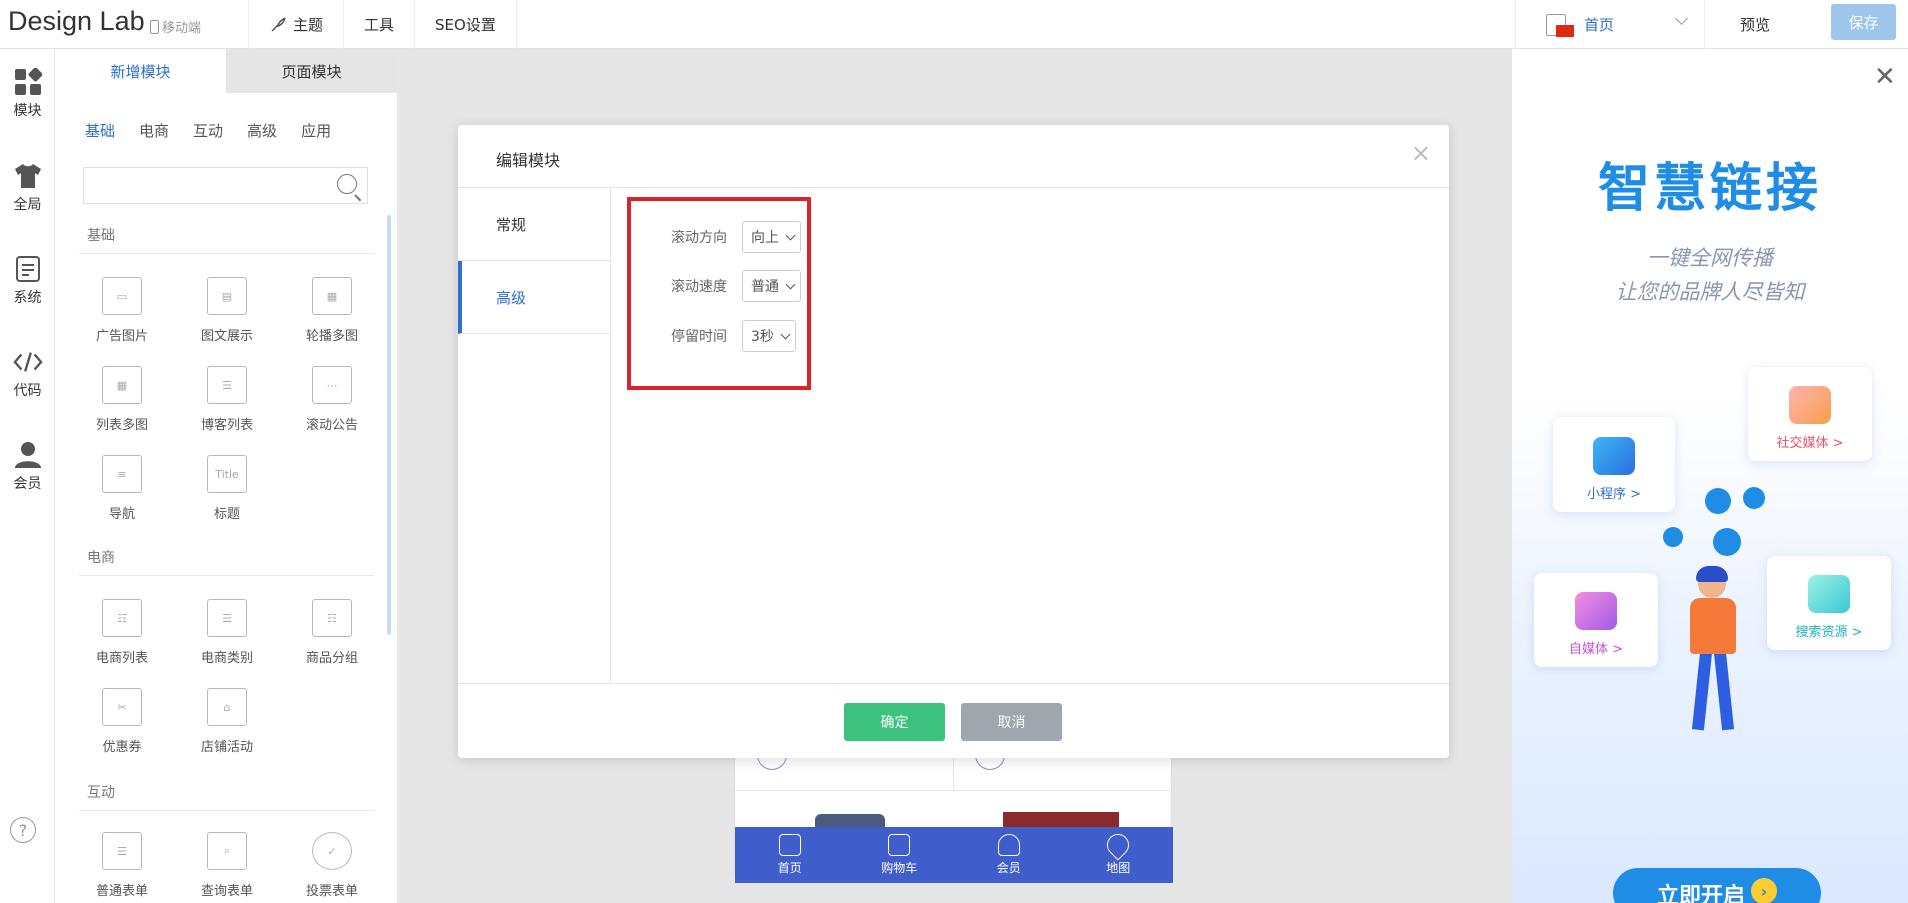  I want to click on module-ad-image: ▭ 广告图片, so click(122, 310).